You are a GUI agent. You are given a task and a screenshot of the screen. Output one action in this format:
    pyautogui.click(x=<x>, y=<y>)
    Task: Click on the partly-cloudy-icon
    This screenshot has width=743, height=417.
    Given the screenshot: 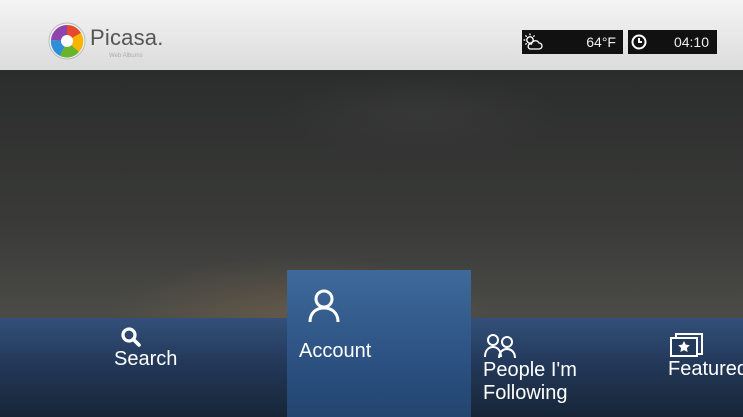 What is the action you would take?
    pyautogui.click(x=533, y=42)
    